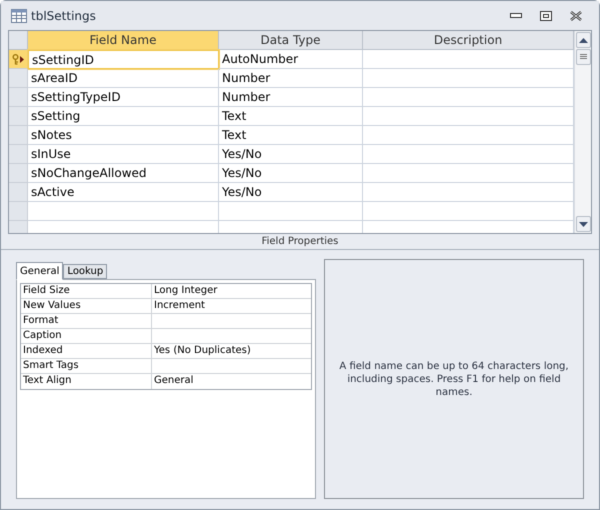 The height and width of the screenshot is (510, 600). What do you see at coordinates (22, 59) in the screenshot?
I see `current-row-icon` at bounding box center [22, 59].